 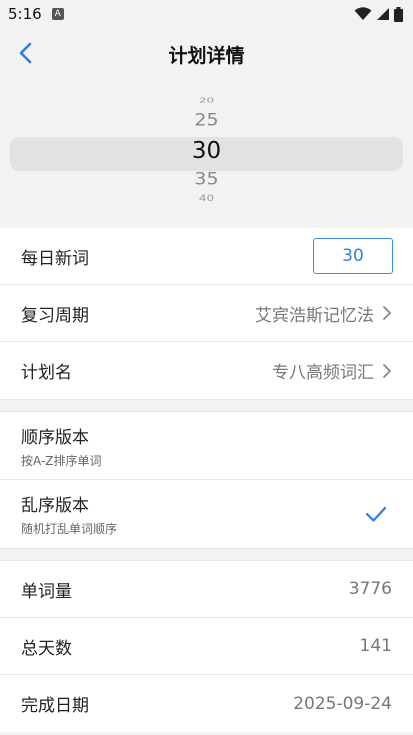 I want to click on picker-item: 35, so click(x=206, y=179).